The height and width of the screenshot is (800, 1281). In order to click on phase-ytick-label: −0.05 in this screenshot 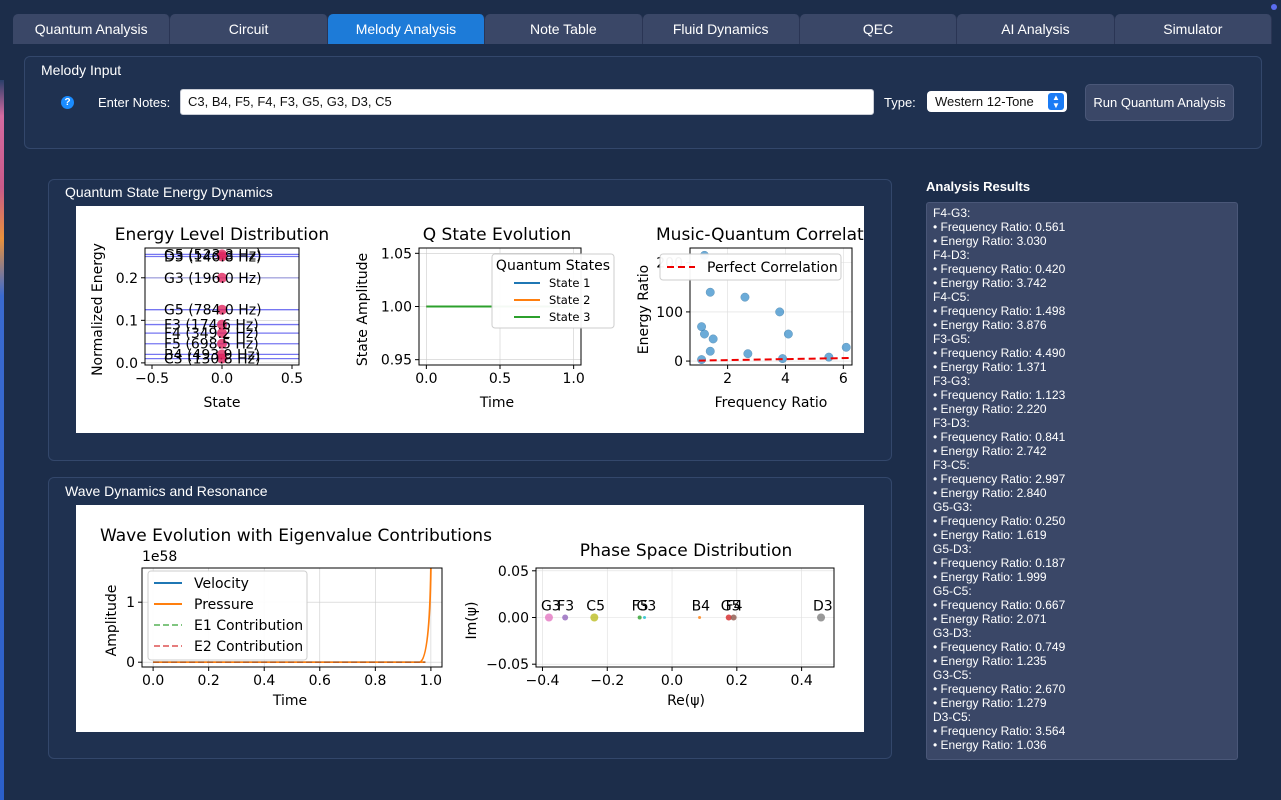, I will do `click(507, 665)`.